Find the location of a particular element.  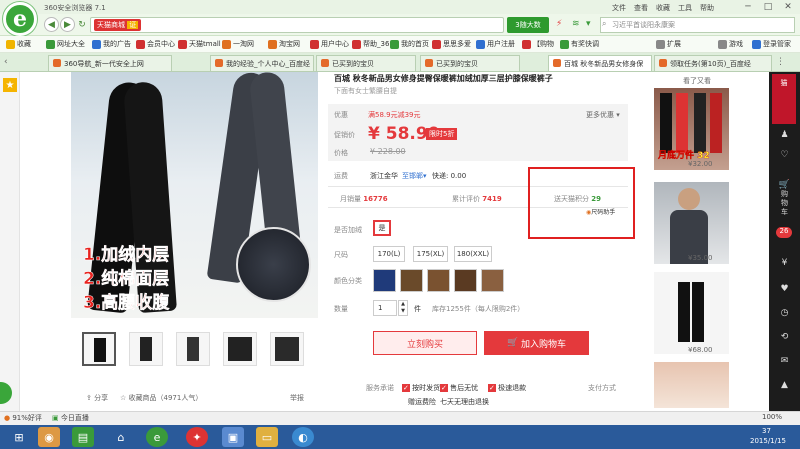

fire-icon: ⚡ is located at coordinates (559, 24).